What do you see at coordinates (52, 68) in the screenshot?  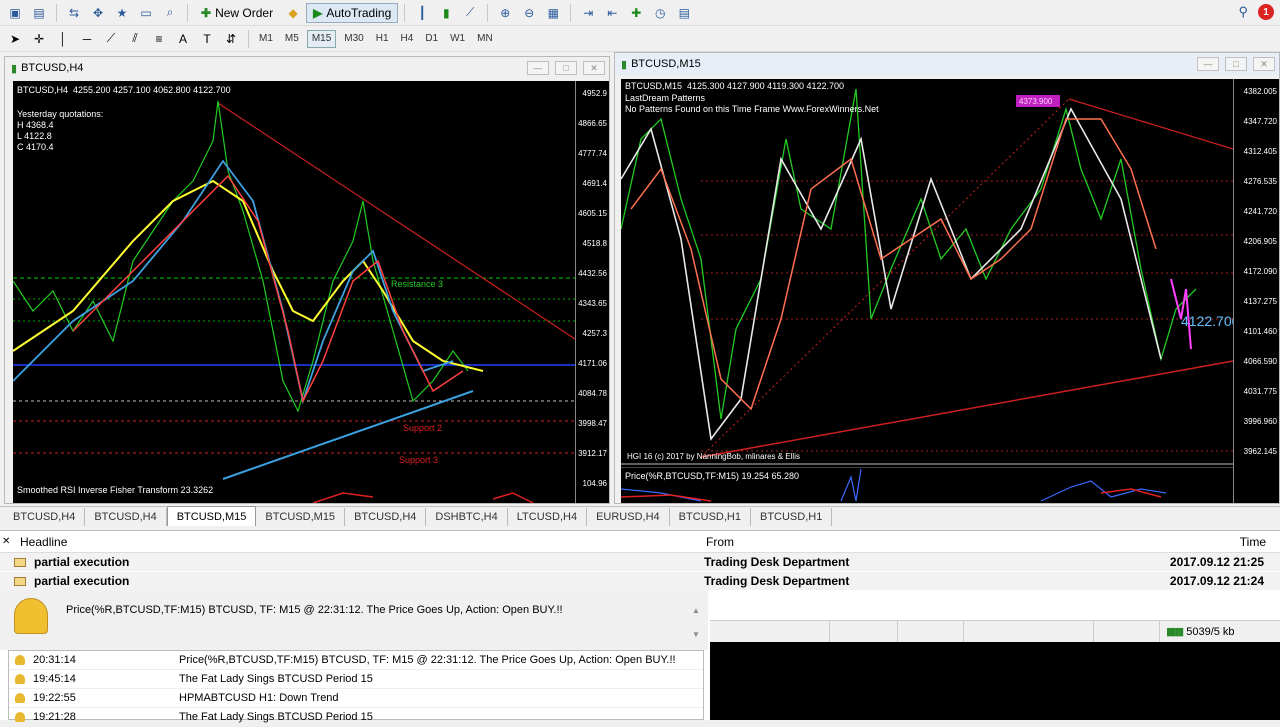 I see `chart-window-title: BTCUSD,H4` at bounding box center [52, 68].